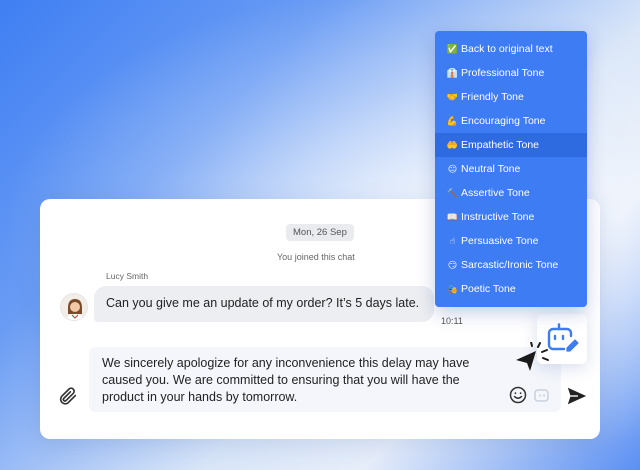  I want to click on paperclip-icon, so click(68, 396).